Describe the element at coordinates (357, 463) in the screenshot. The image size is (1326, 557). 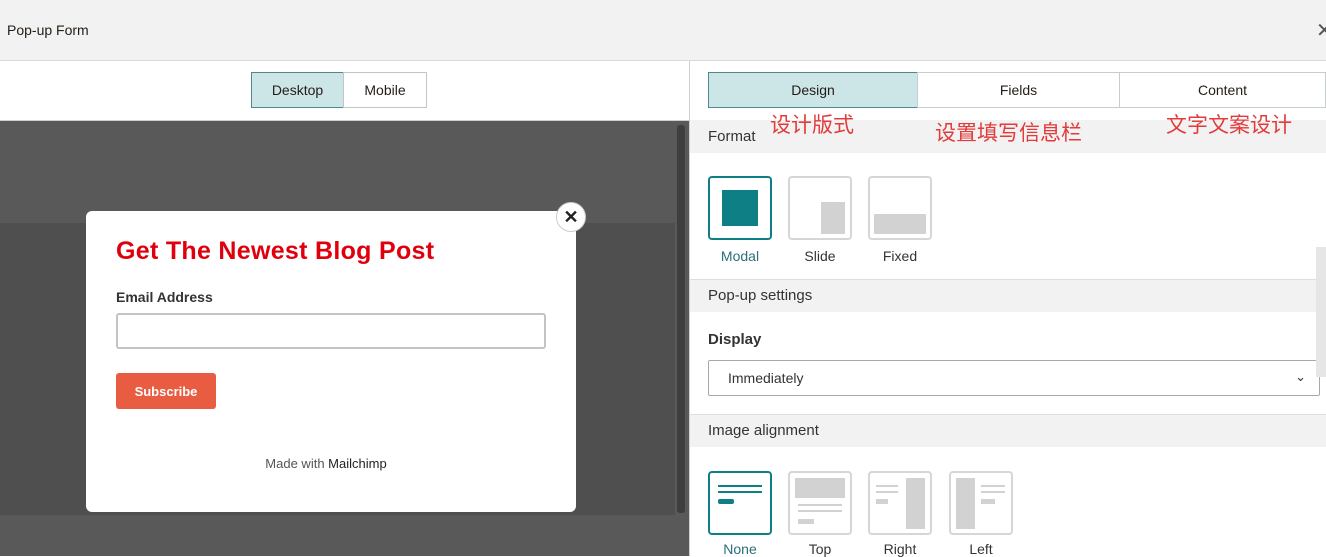
I see `mailchimp-brand: Mailchimp` at that location.